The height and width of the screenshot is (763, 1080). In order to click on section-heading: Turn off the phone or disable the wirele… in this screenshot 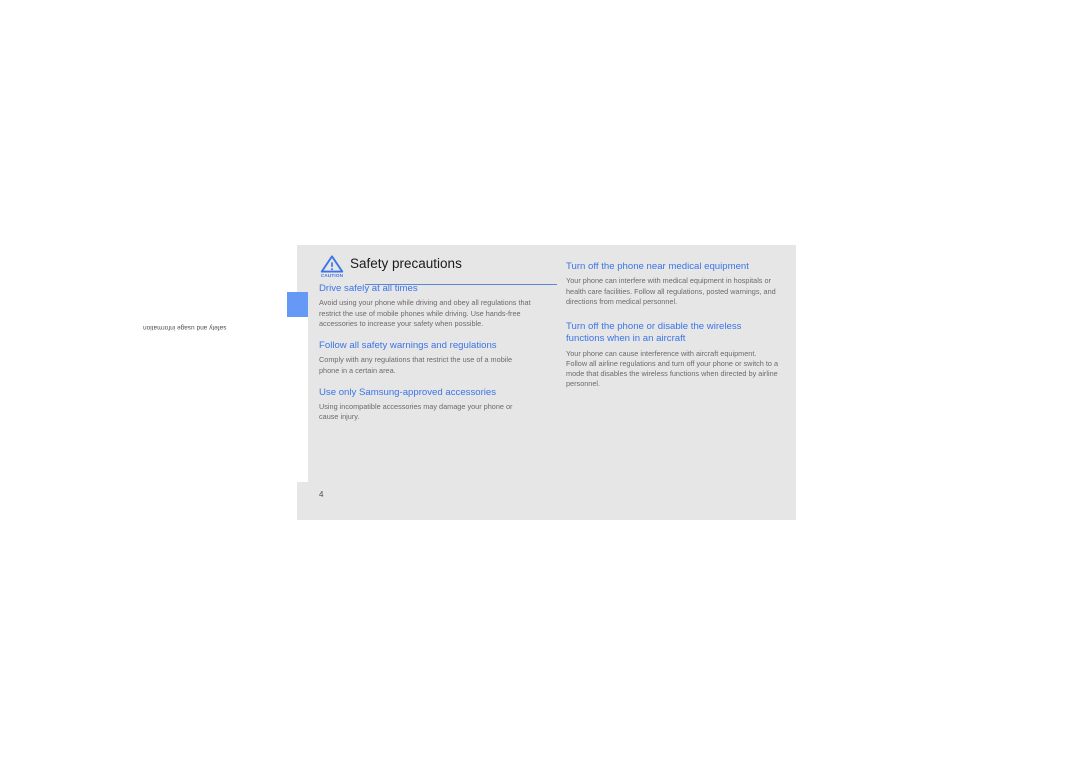, I will do `click(654, 333)`.